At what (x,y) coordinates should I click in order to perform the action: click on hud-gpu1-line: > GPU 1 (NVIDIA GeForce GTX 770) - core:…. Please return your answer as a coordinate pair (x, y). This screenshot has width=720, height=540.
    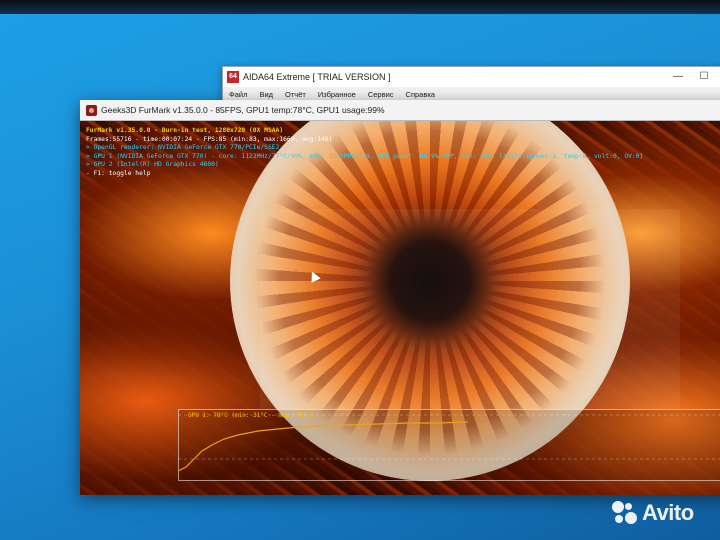
    Looking at the image, I should click on (365, 156).